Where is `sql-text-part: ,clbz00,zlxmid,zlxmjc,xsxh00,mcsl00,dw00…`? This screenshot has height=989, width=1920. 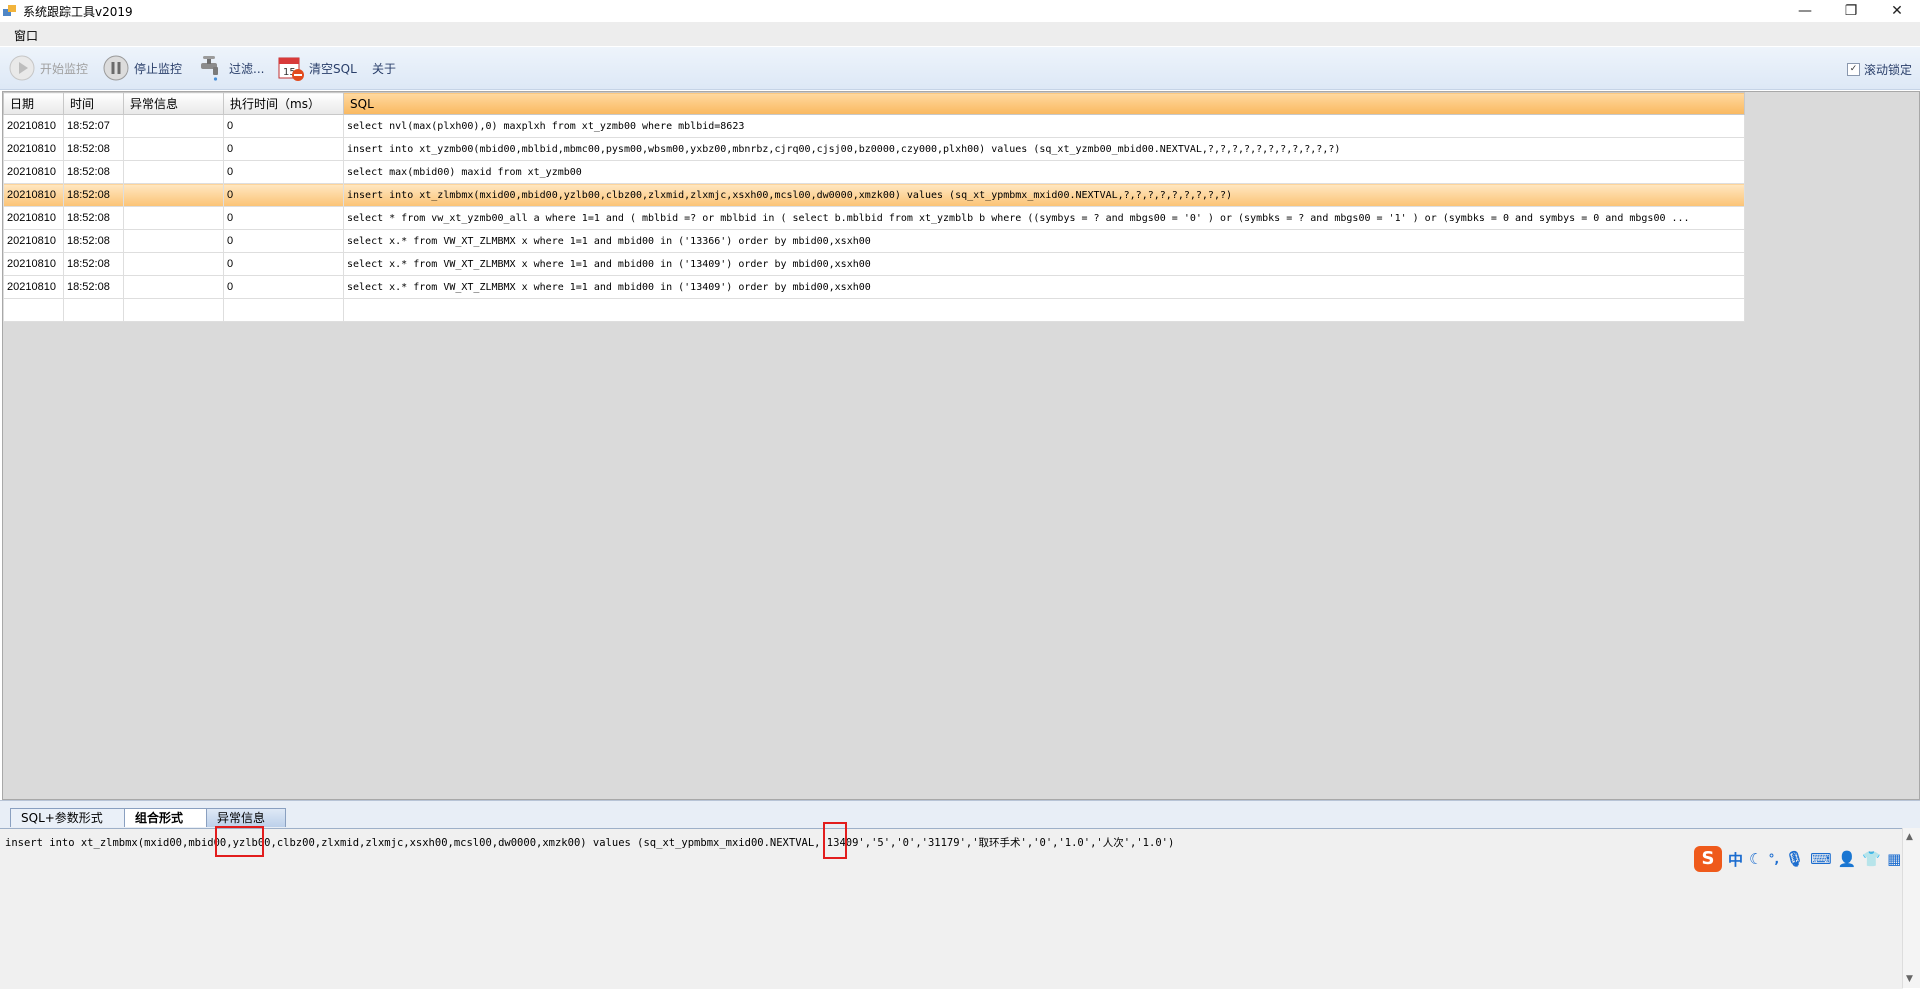
sql-text-part: ,clbz00,zlxmid,zlxmjc,xsxh00,mcsl00,dw00… is located at coordinates (571, 843).